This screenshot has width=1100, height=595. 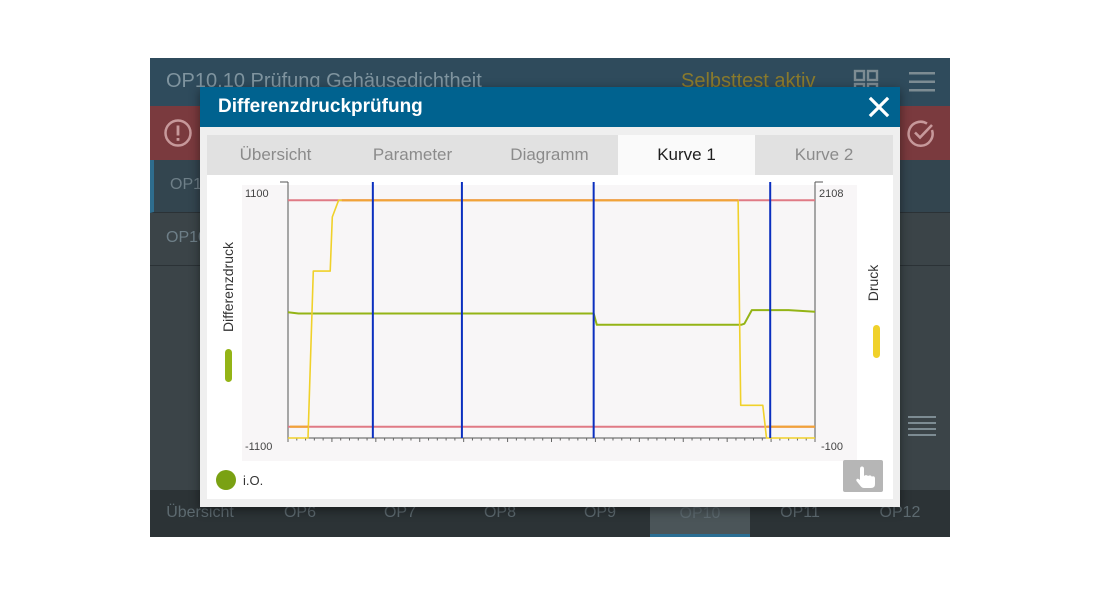 I want to click on series-line-differenzdruck, so click(x=551, y=317).